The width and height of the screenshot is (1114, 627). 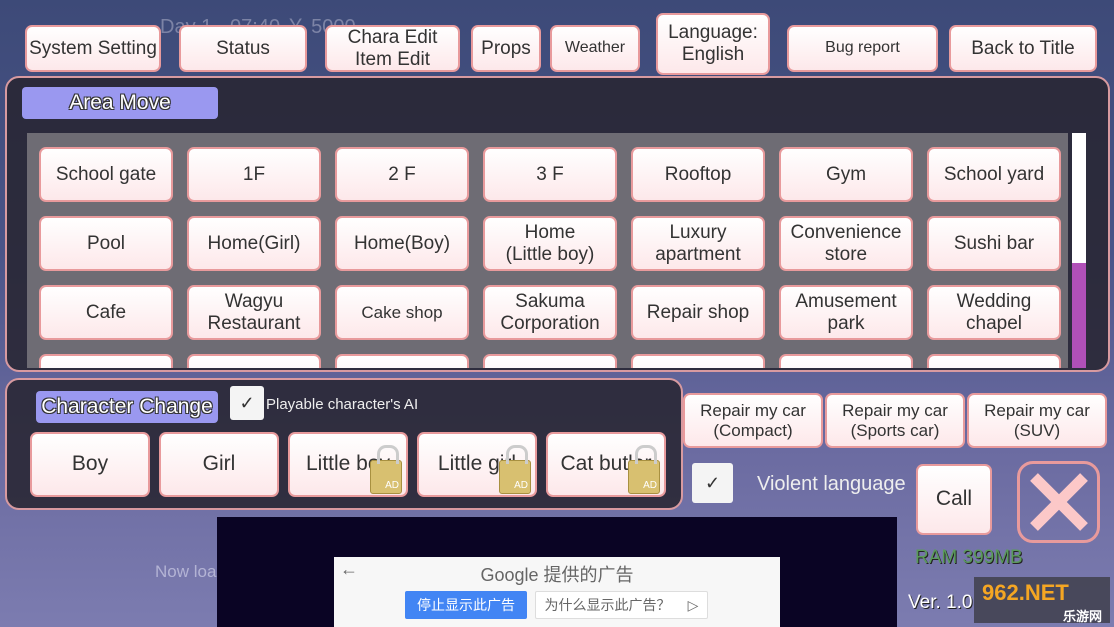 I want to click on area-button: Wagyu Restaurant, so click(x=254, y=312).